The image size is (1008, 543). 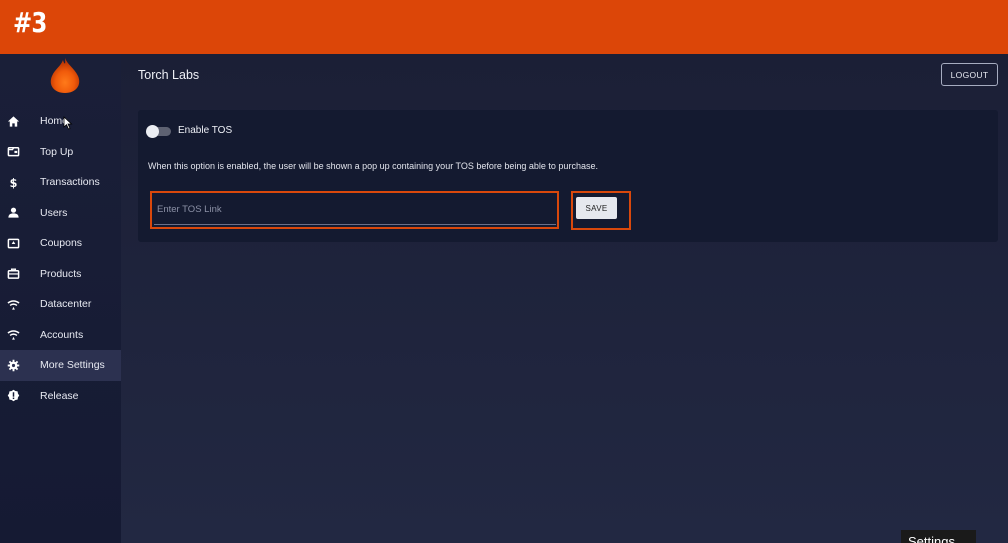 I want to click on wallet-icon, so click(x=13, y=152).